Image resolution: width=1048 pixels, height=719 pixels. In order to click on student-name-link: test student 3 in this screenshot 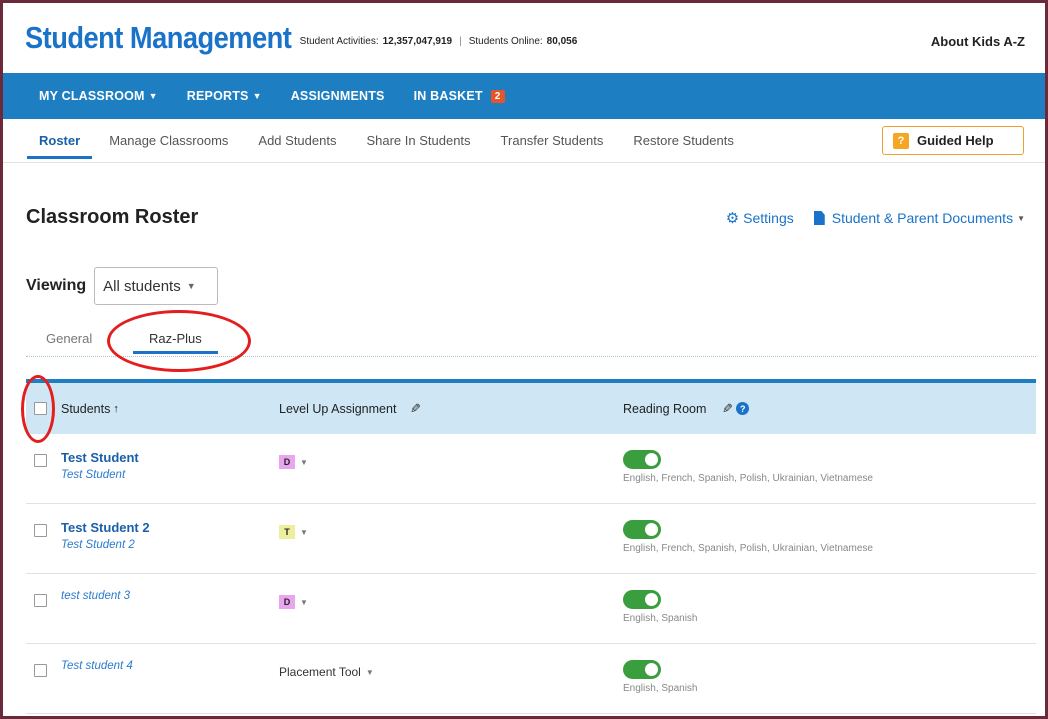, I will do `click(95, 596)`.